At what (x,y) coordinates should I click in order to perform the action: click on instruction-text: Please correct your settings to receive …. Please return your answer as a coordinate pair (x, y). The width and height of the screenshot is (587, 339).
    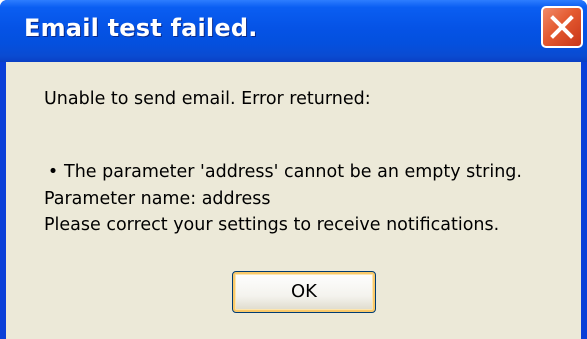
    Looking at the image, I should click on (272, 225).